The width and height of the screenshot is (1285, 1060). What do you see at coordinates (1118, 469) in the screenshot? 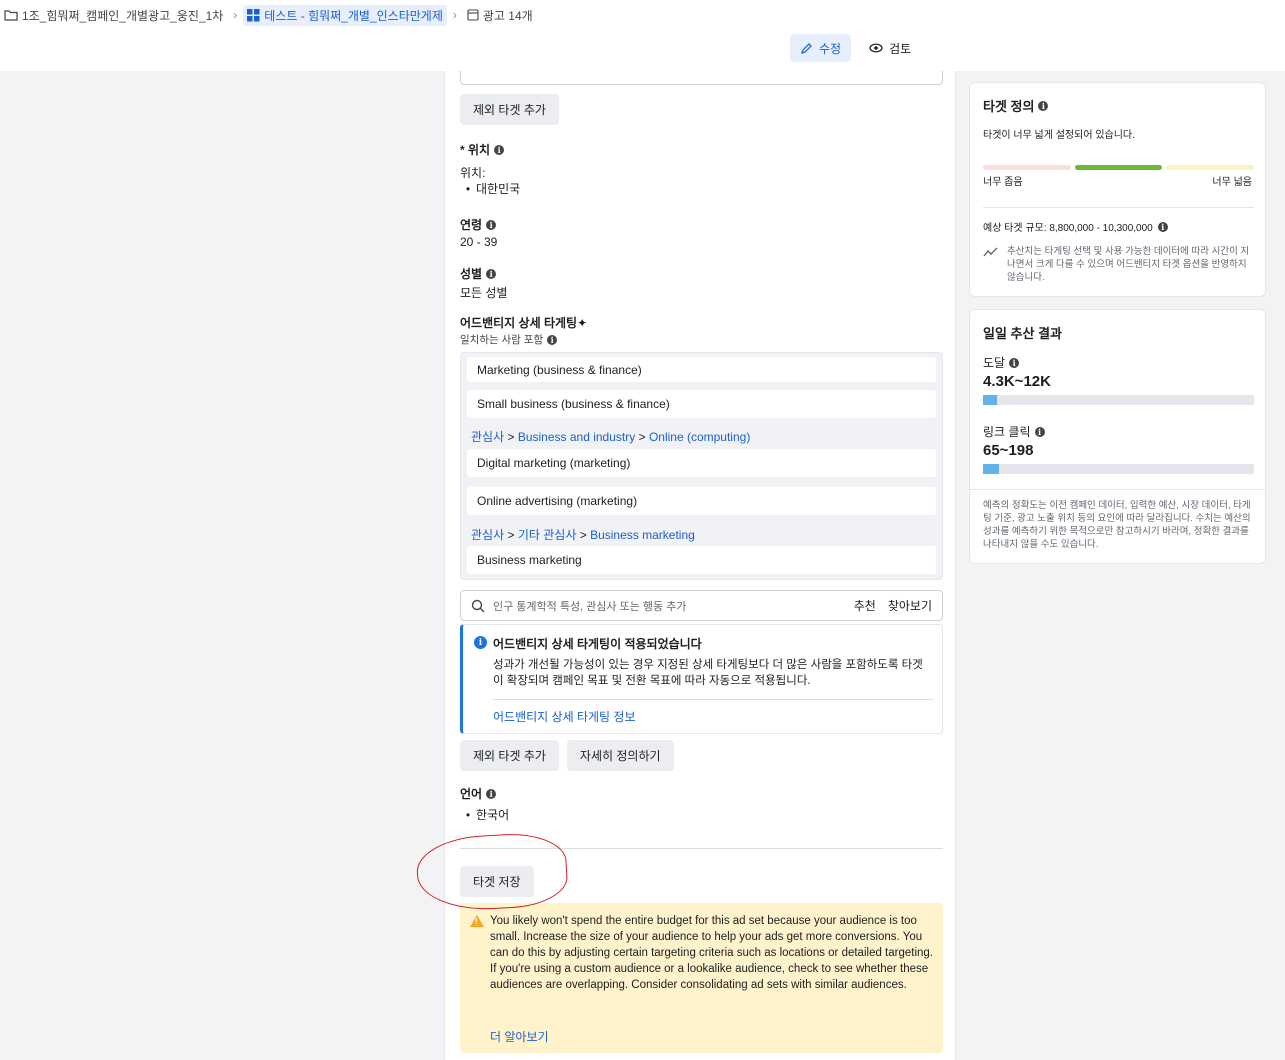
I see `click-bar` at bounding box center [1118, 469].